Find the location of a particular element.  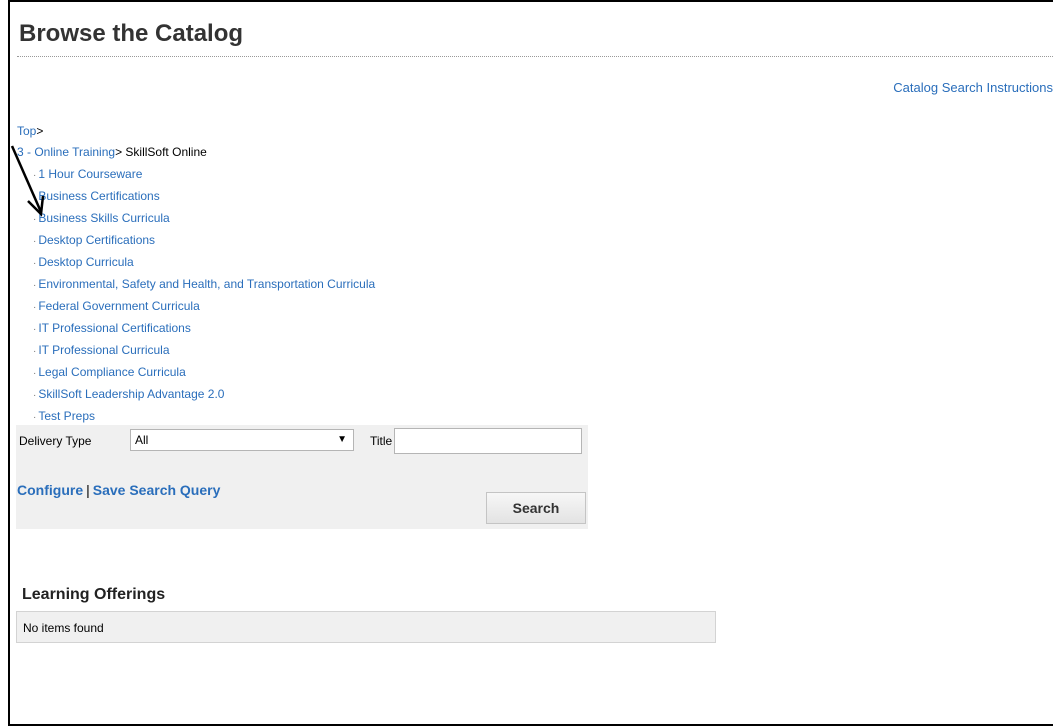

title-input is located at coordinates (488, 441).